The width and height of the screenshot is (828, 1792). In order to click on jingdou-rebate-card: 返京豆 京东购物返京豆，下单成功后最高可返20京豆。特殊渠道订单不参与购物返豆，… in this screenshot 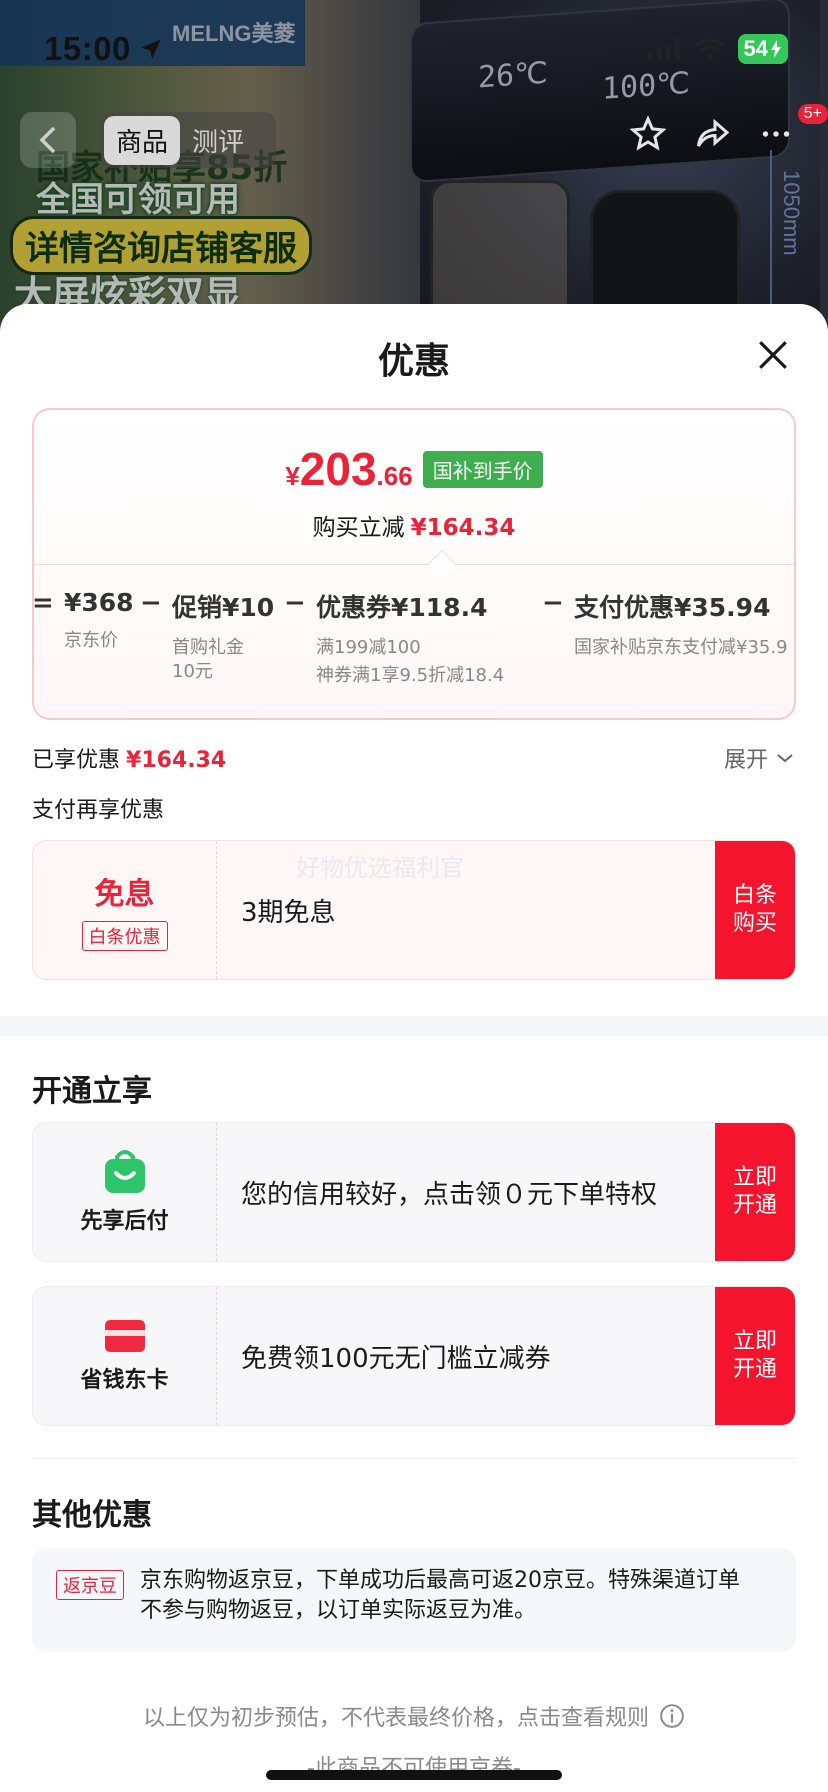, I will do `click(414, 1600)`.